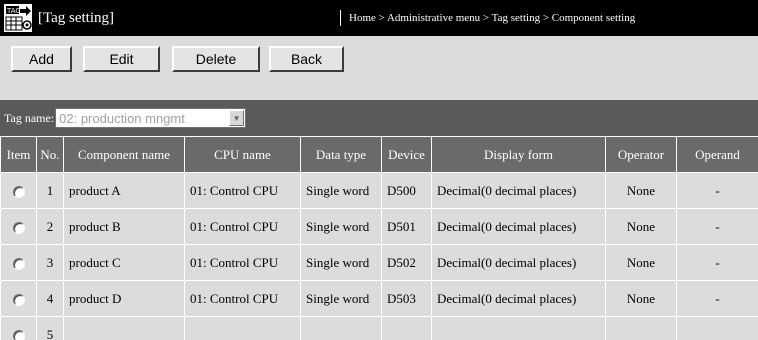 This screenshot has height=340, width=758. I want to click on operand-cell, so click(717, 328).